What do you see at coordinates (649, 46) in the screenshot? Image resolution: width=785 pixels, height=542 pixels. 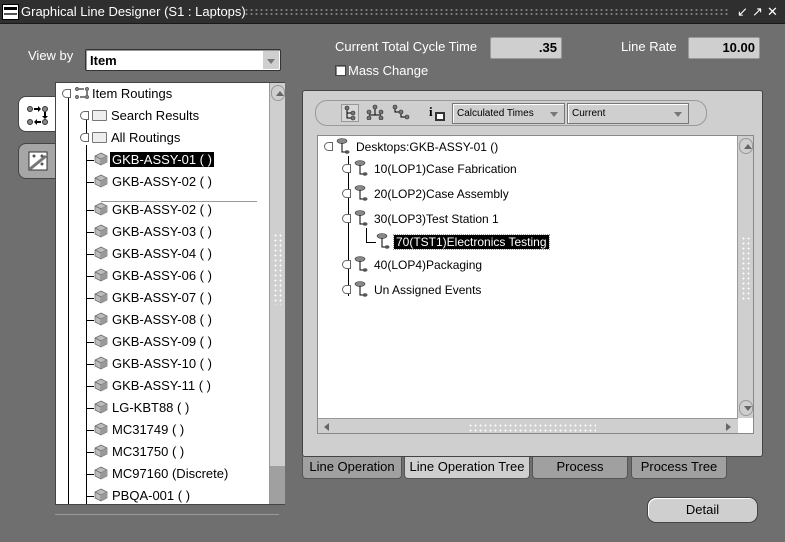 I see `line-rate-label: Line Rate` at bounding box center [649, 46].